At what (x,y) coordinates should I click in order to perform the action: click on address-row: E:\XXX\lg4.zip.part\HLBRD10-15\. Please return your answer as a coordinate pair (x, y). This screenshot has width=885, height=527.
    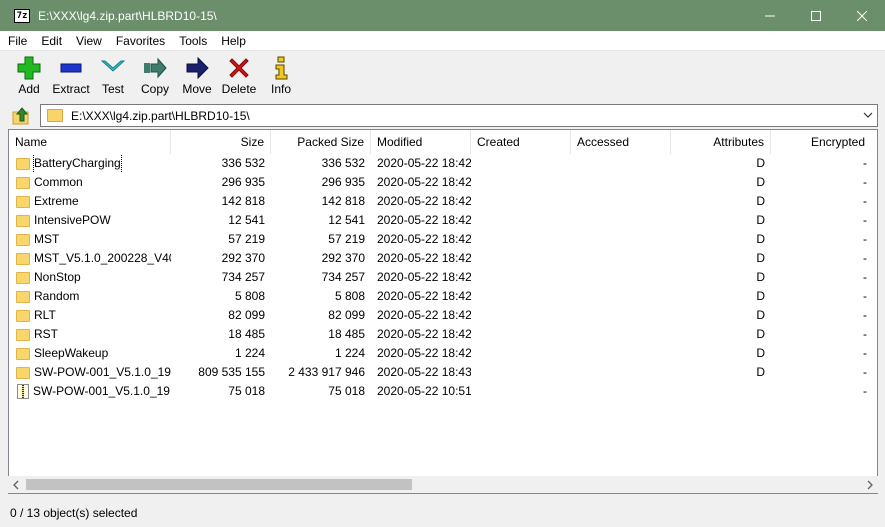
    Looking at the image, I should click on (442, 115).